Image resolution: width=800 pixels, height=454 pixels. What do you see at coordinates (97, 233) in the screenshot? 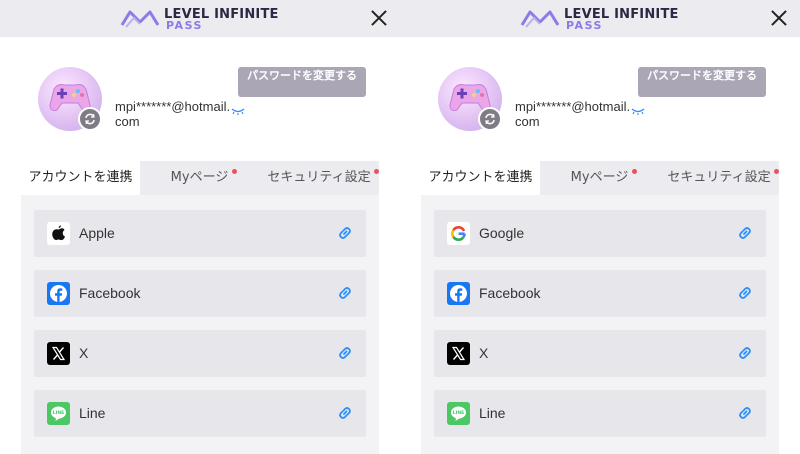
I see `account-name: Apple` at bounding box center [97, 233].